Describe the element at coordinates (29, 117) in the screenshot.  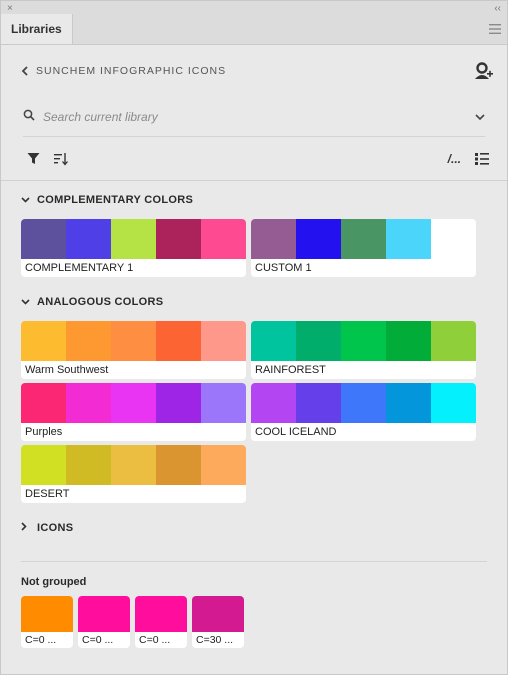
I see `search-icon` at that location.